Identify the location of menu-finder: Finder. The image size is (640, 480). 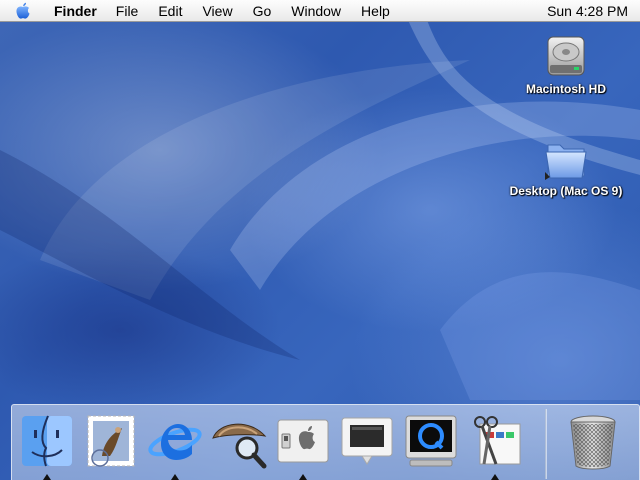
(74, 11).